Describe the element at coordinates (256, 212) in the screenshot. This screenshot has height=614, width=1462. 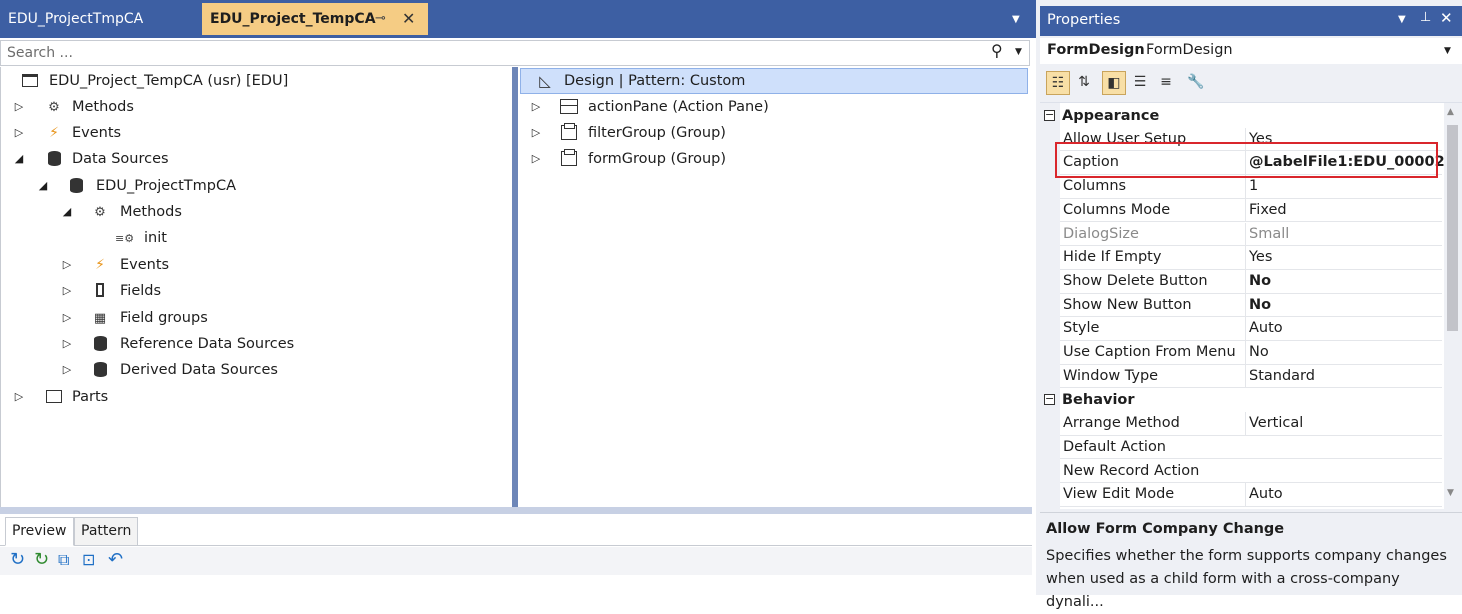
I see `tree-node: ◢ ⚙ Methods` at that location.